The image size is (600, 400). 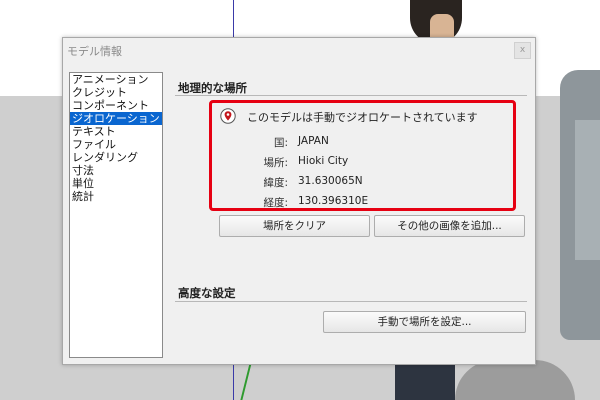 What do you see at coordinates (275, 163) in the screenshot?
I see `location-label: 場所:` at bounding box center [275, 163].